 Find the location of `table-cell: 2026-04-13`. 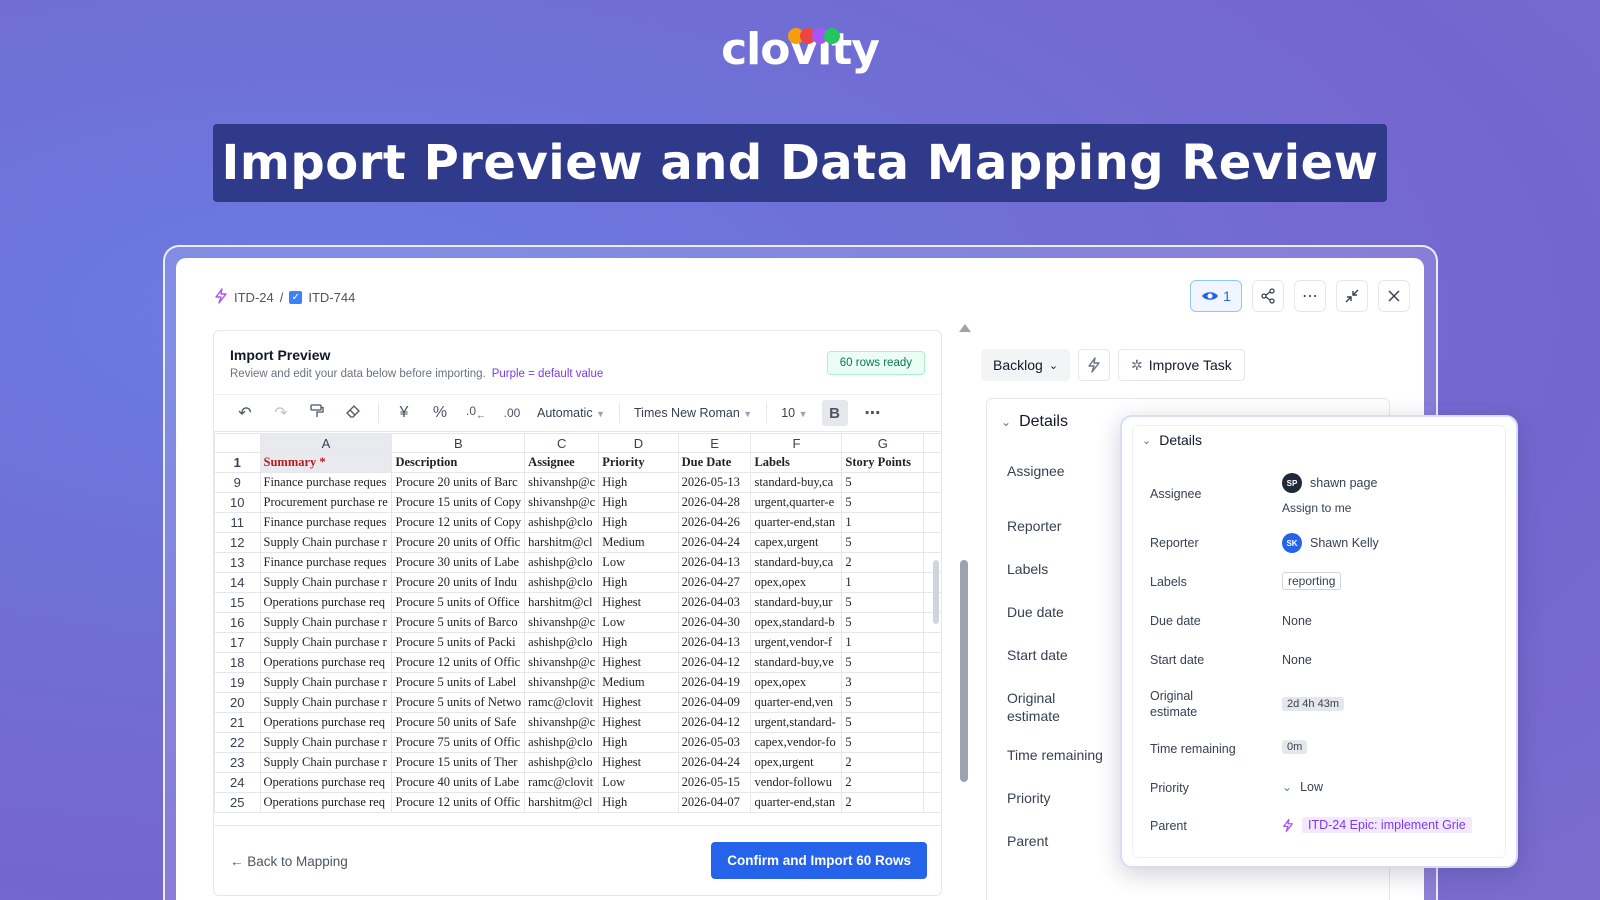

table-cell: 2026-04-13 is located at coordinates (714, 642).